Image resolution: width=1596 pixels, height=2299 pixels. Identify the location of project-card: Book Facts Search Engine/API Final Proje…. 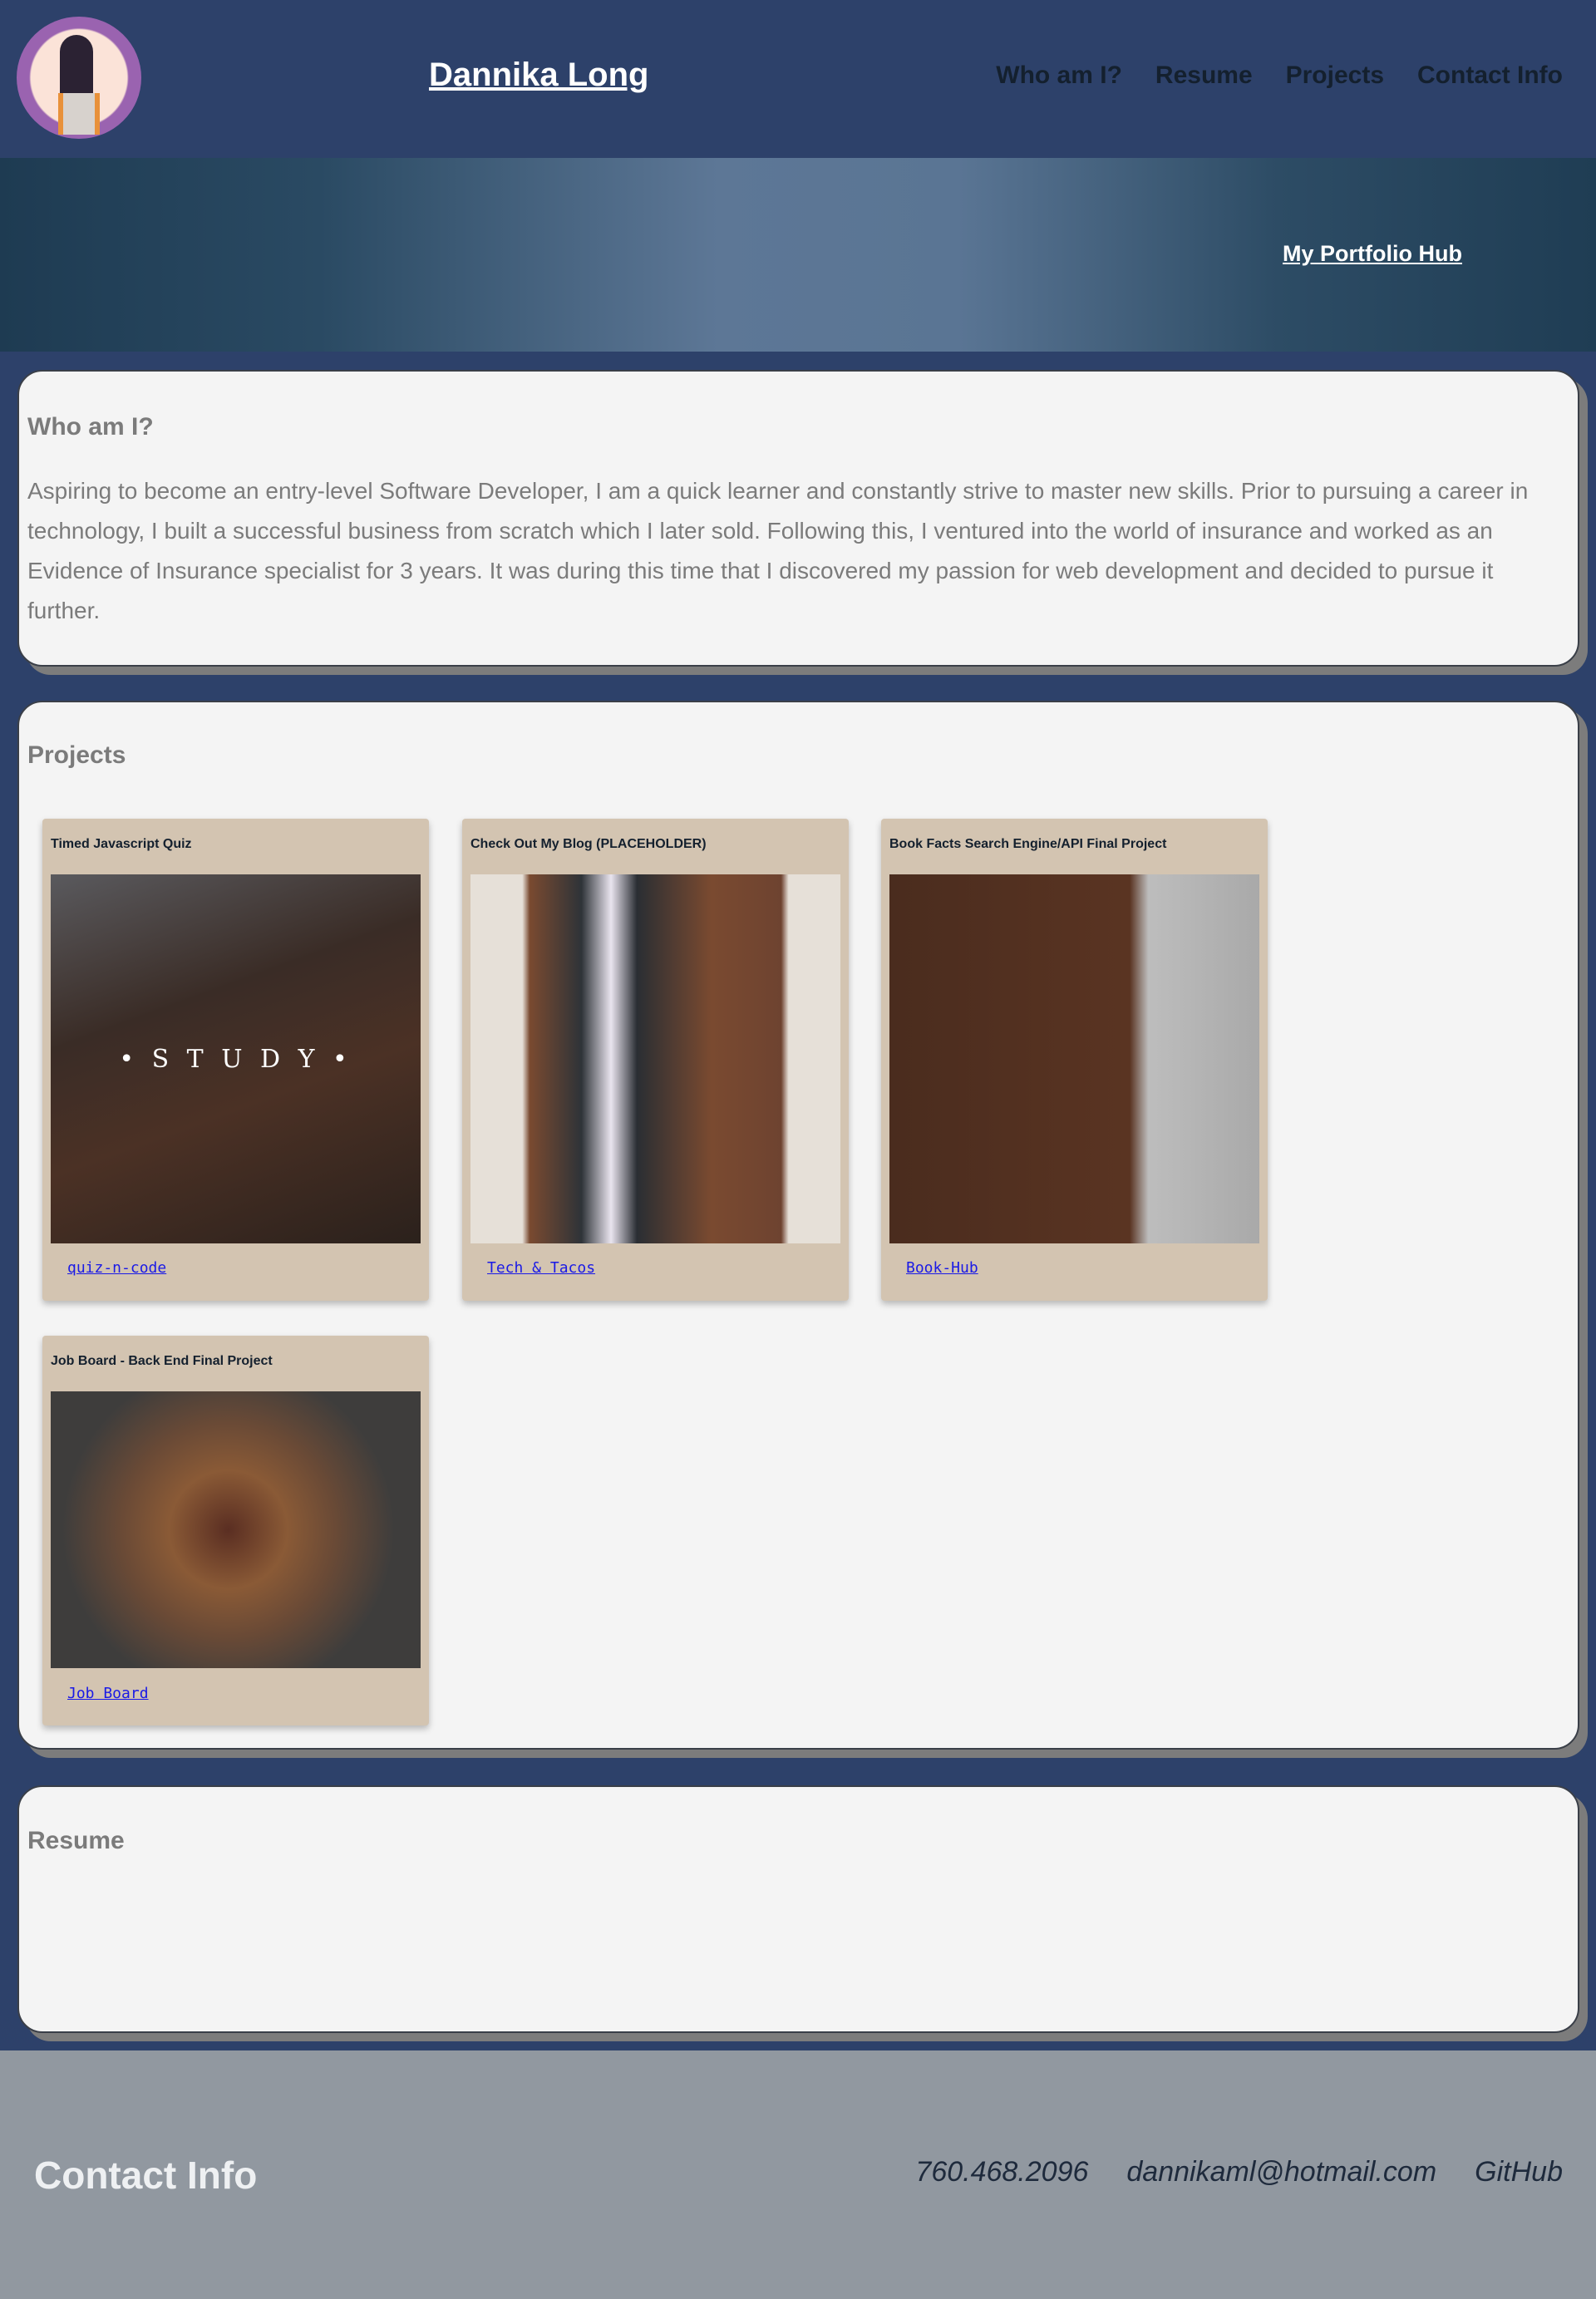
(1074, 1060).